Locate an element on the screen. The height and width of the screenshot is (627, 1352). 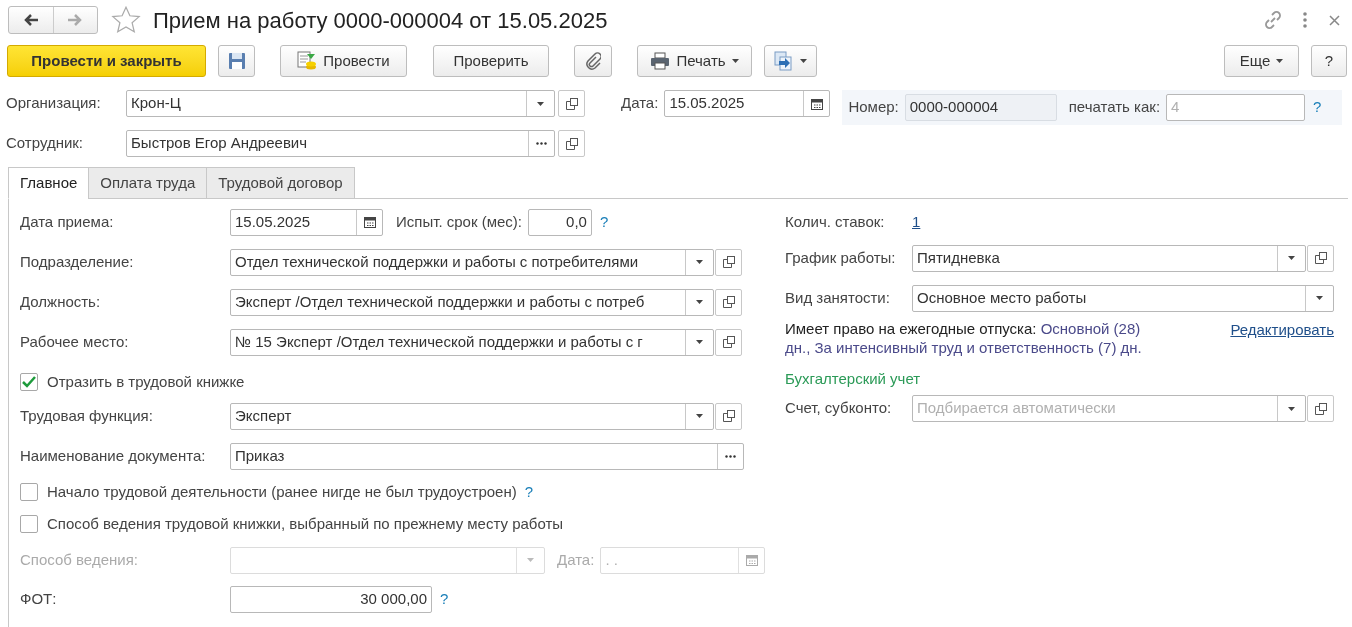
department-field: Отдел технической поддержки и работы с потребителями is located at coordinates (472, 262).